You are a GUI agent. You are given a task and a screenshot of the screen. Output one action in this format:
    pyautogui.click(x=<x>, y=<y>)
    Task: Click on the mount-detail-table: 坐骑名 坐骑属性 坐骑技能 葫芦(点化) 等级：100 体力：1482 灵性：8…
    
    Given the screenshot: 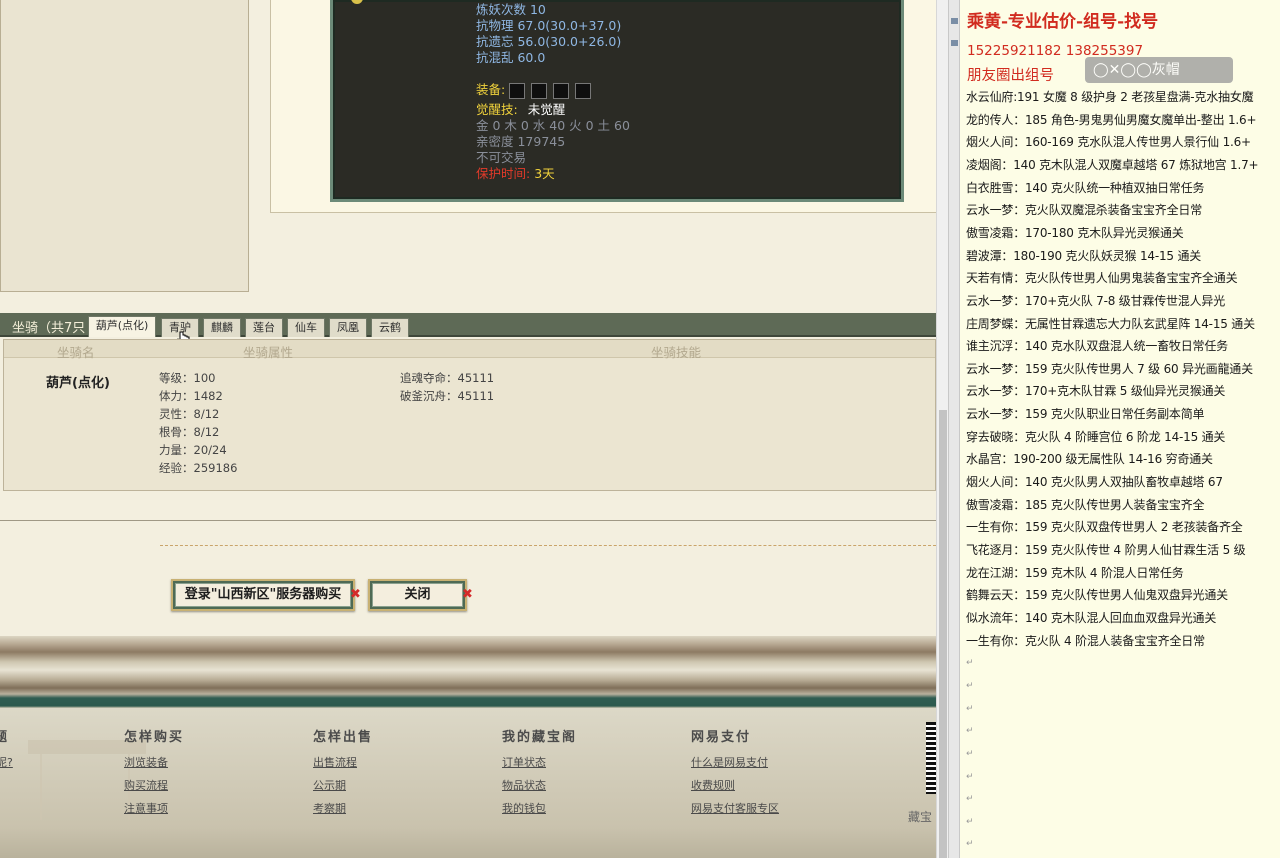 What is the action you would take?
    pyautogui.click(x=469, y=415)
    